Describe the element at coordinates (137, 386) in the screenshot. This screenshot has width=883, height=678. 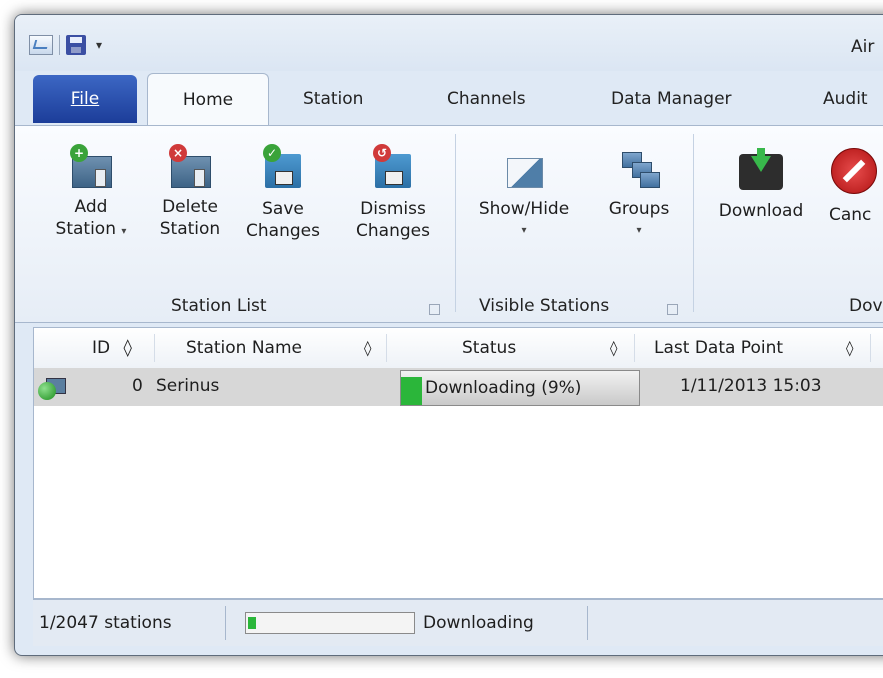
I see `cell-id: 0` at that location.